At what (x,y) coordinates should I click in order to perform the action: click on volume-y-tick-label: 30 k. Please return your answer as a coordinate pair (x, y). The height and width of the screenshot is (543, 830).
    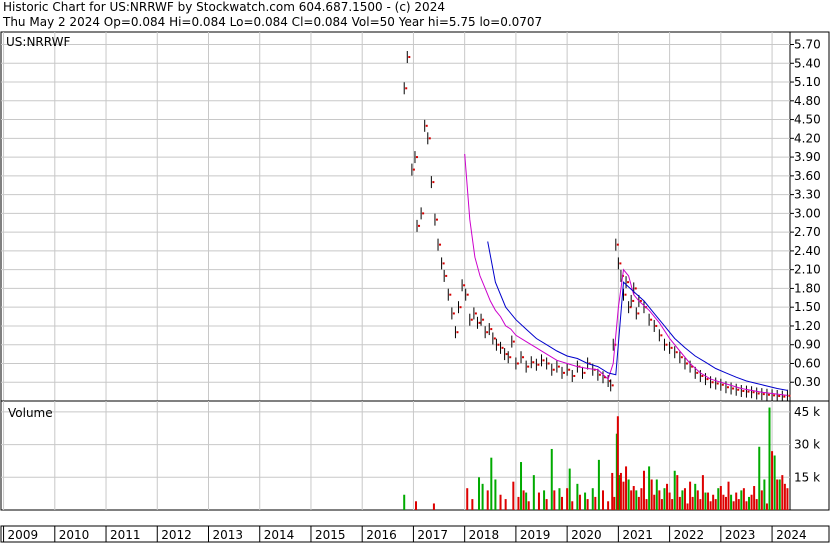
    Looking at the image, I should click on (807, 445).